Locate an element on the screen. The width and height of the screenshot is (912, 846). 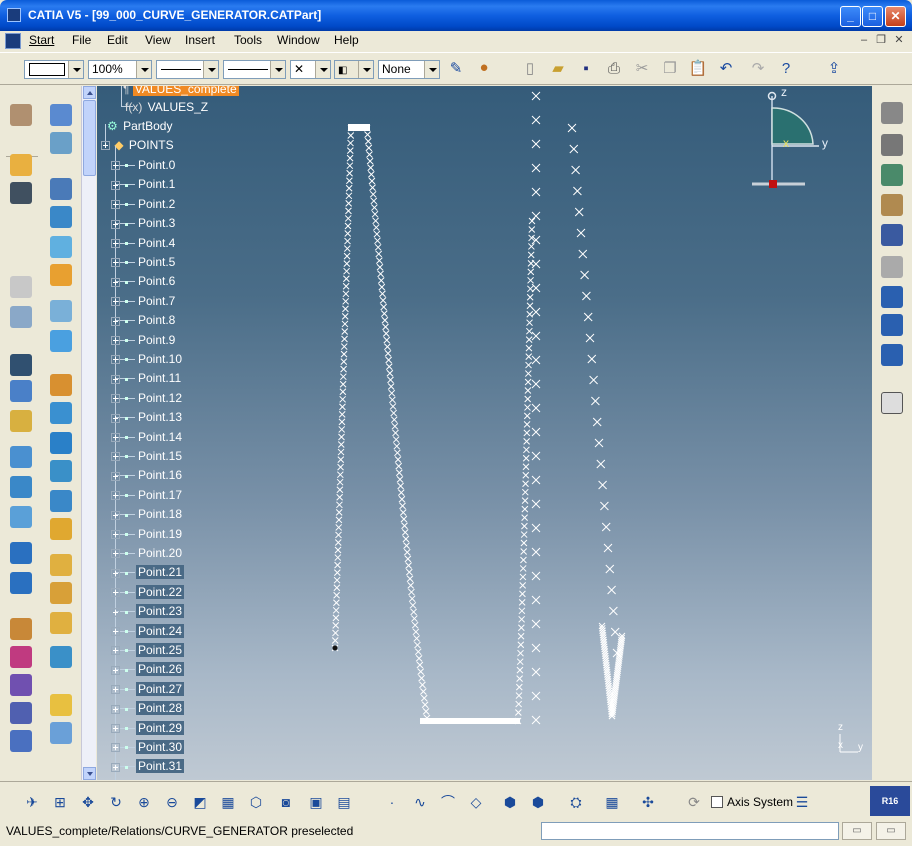
shading-icon: ◙ is located at coordinates (286, 802).